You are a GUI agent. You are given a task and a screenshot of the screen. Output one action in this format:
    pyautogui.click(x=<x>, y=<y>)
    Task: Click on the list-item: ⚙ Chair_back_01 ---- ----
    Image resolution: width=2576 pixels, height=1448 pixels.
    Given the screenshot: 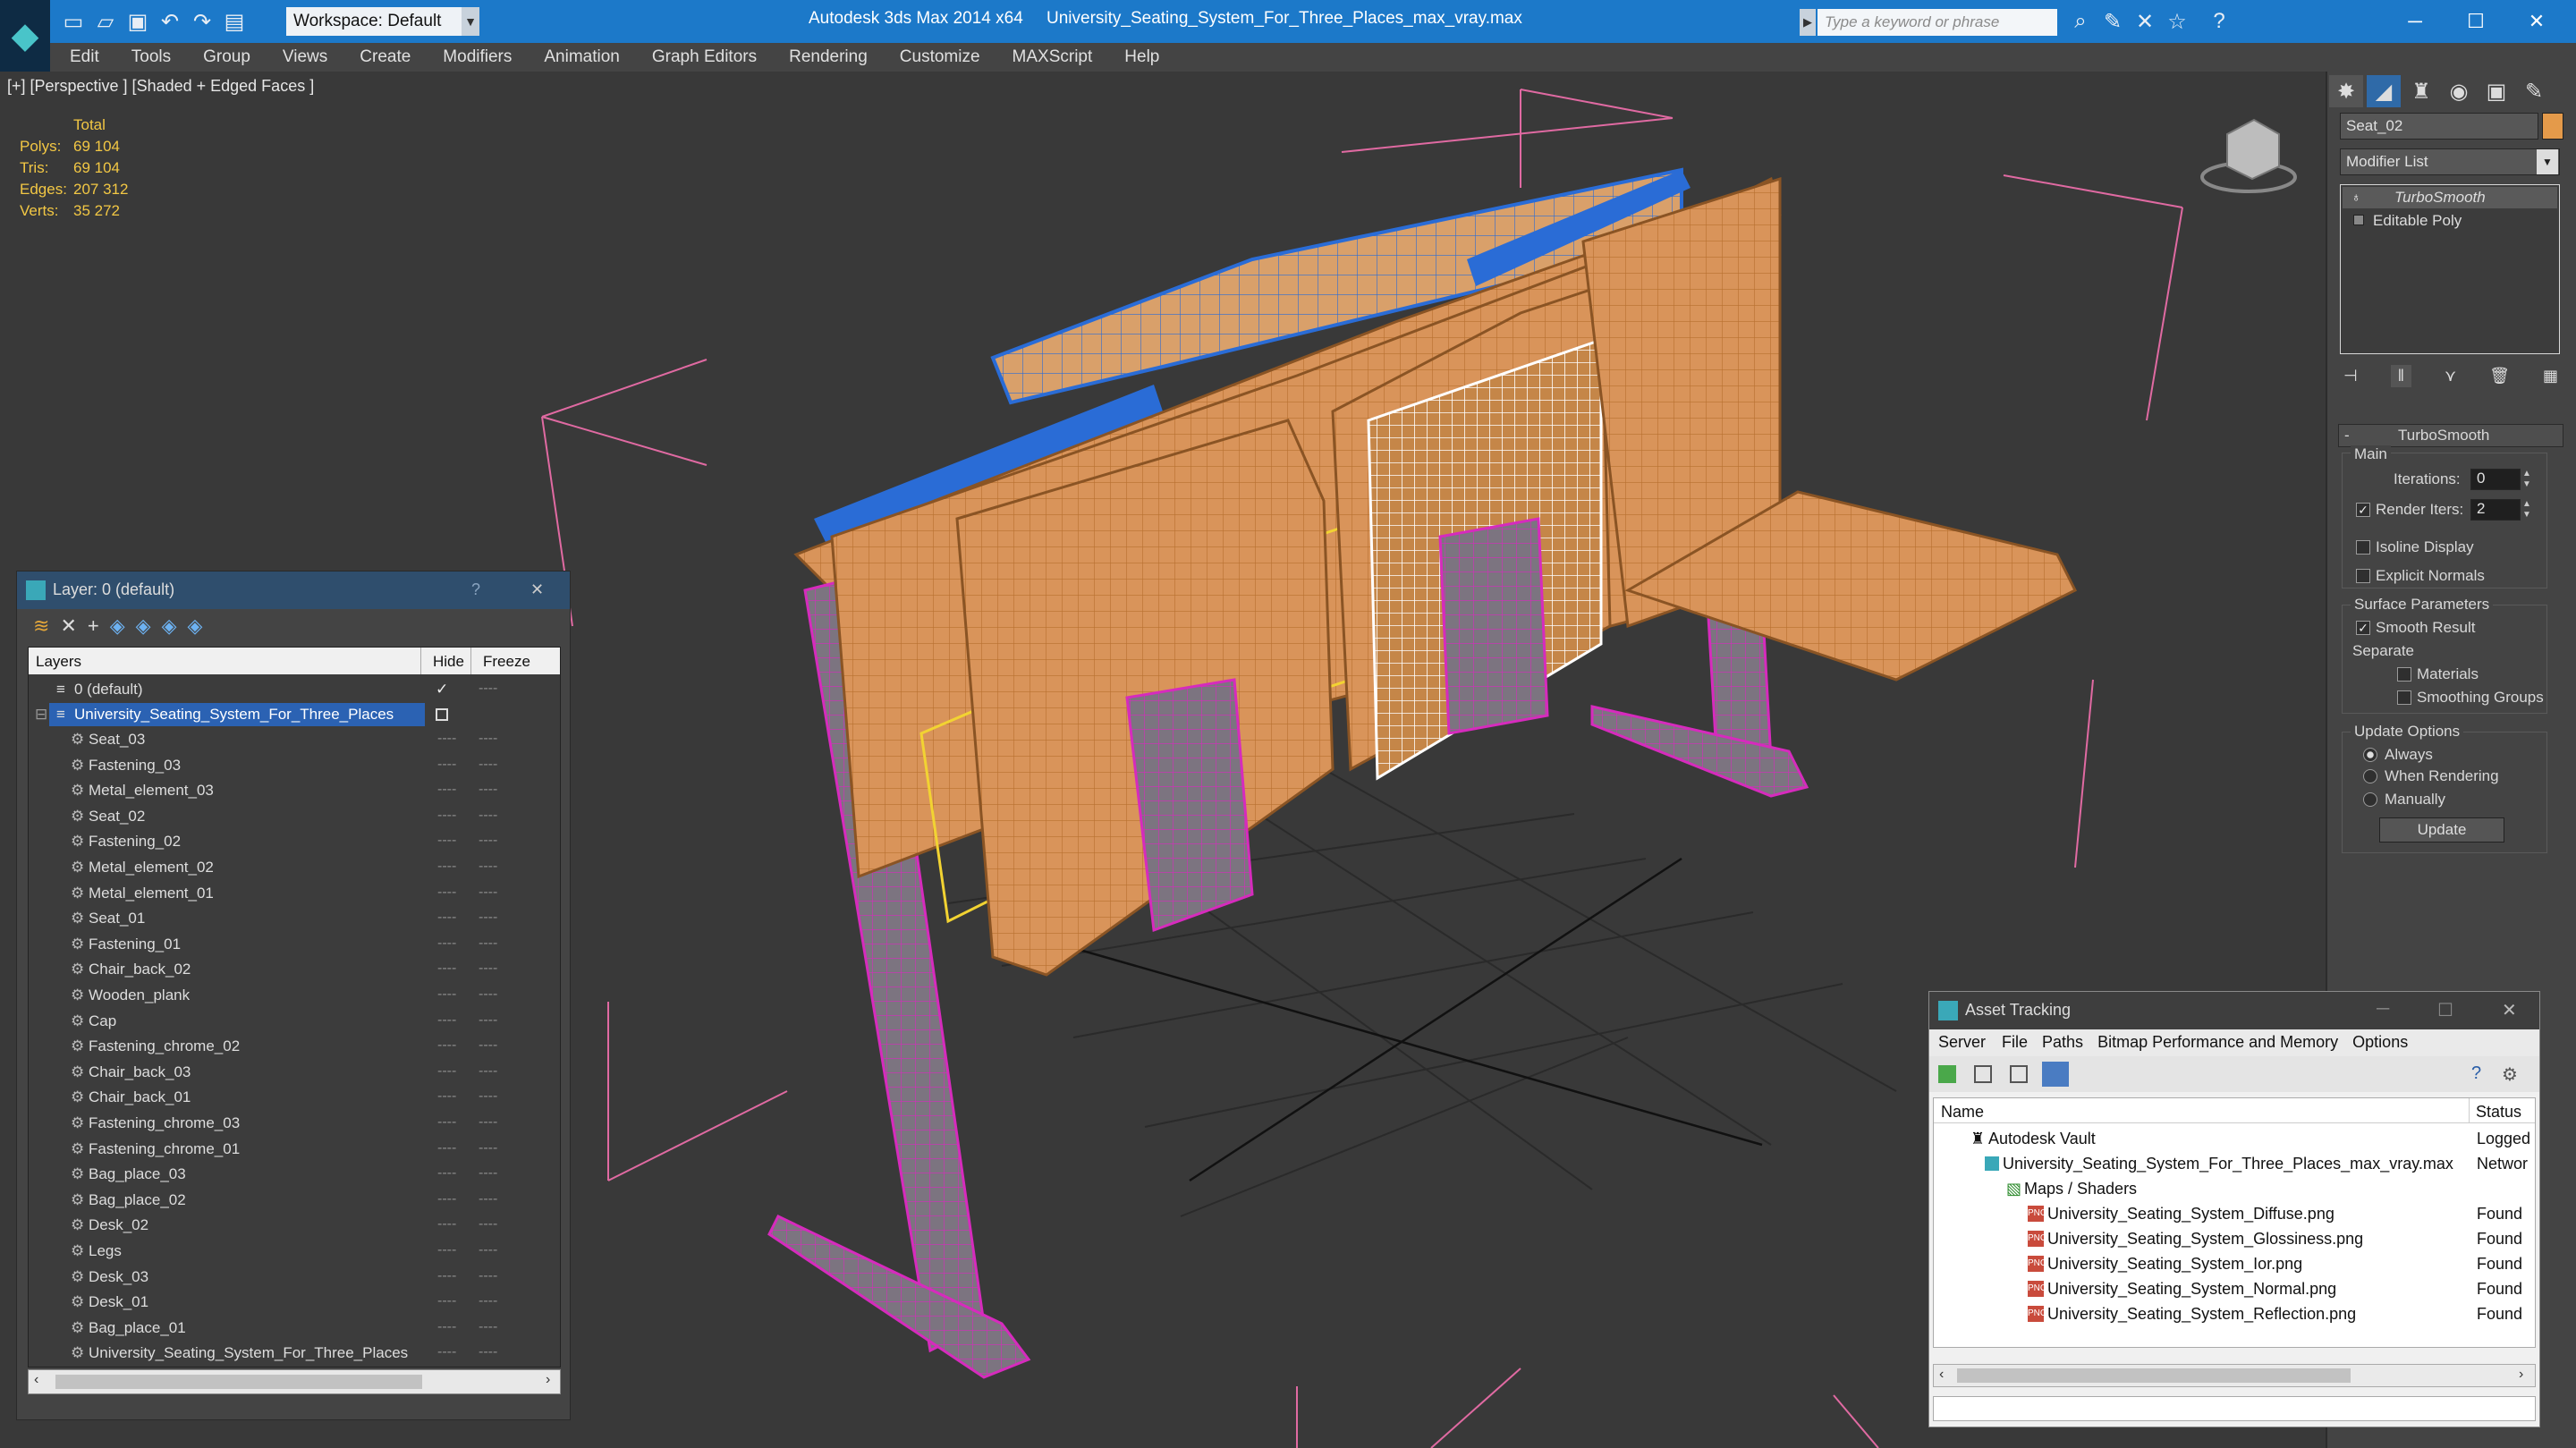 What is the action you would take?
    pyautogui.click(x=293, y=1097)
    